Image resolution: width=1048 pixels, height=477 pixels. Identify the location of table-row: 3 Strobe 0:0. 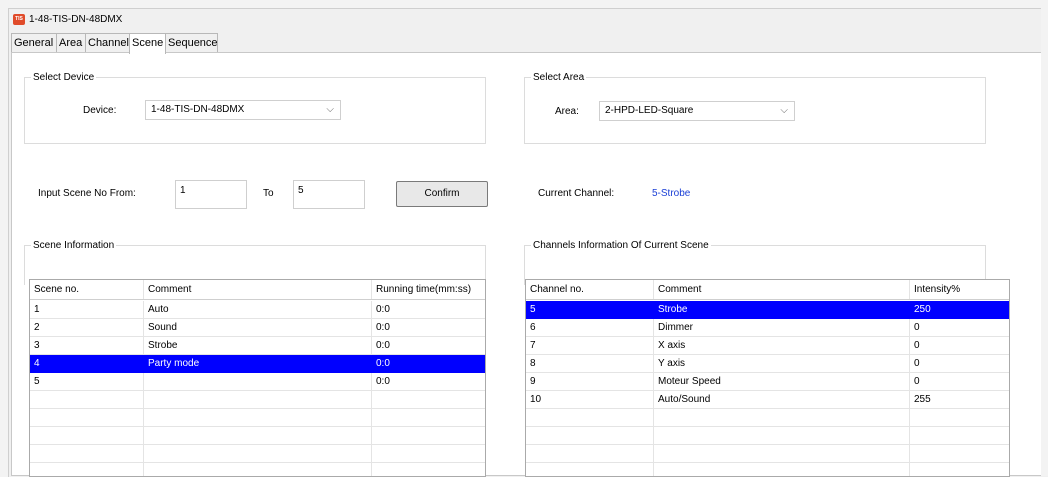
(257, 346).